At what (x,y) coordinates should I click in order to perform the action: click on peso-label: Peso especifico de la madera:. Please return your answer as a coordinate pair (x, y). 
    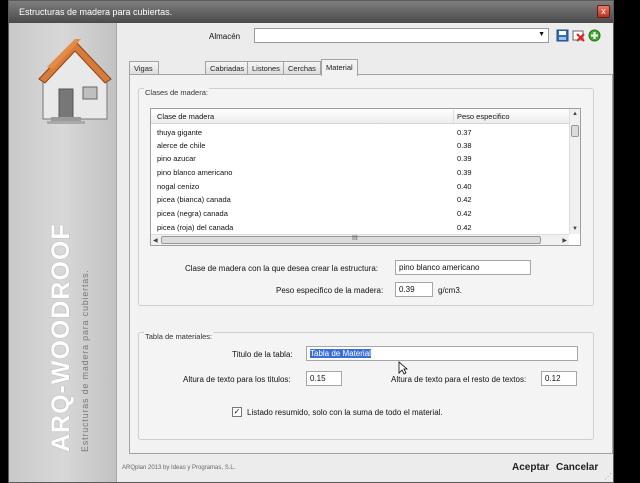
    Looking at the image, I should click on (330, 290).